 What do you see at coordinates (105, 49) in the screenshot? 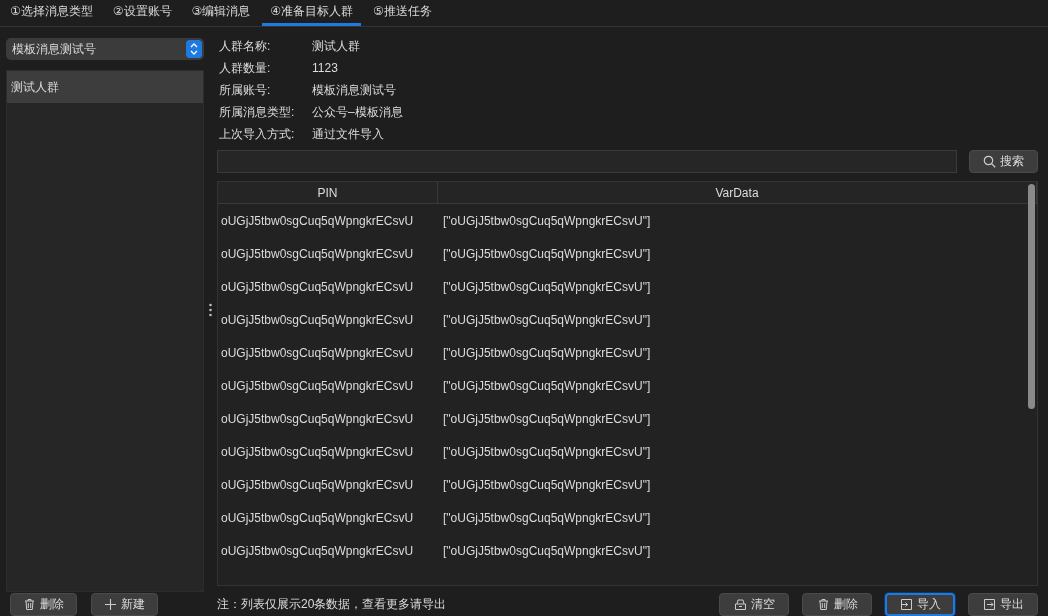
I see `account-dropdown: 模板消息测试号` at bounding box center [105, 49].